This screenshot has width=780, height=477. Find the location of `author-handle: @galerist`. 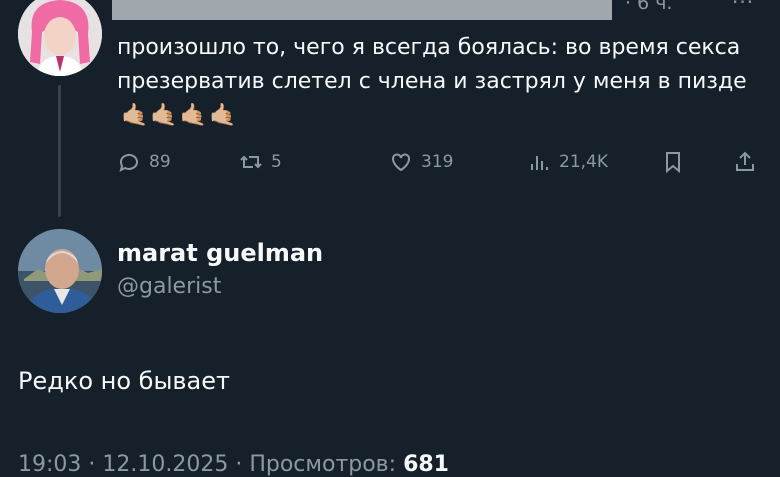

author-handle: @galerist is located at coordinates (169, 286).